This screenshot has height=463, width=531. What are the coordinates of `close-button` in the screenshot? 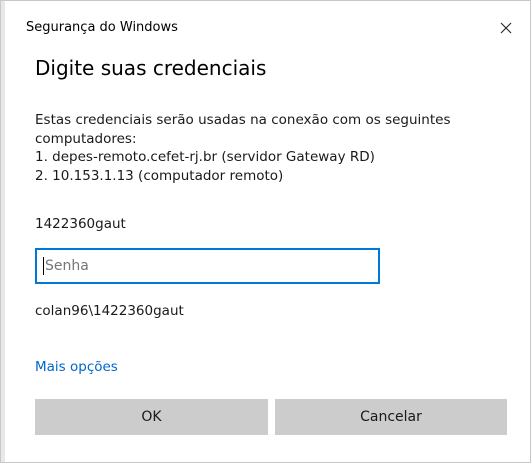 It's located at (506, 28).